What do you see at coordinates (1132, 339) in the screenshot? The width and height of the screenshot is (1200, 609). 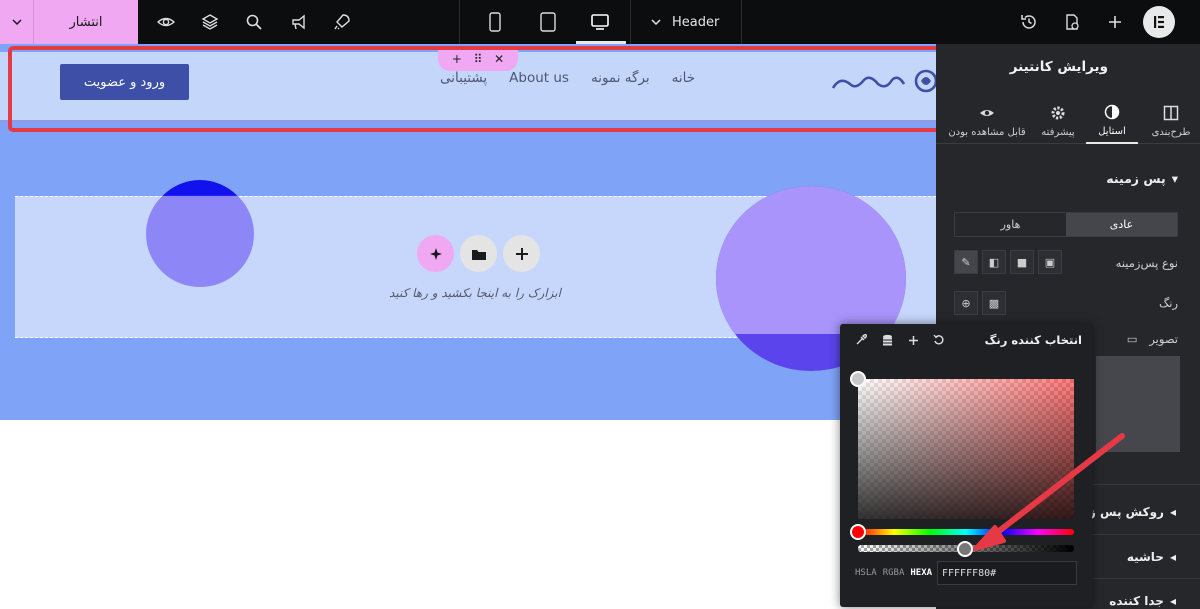 I see `desktop-small-icon: ▭` at bounding box center [1132, 339].